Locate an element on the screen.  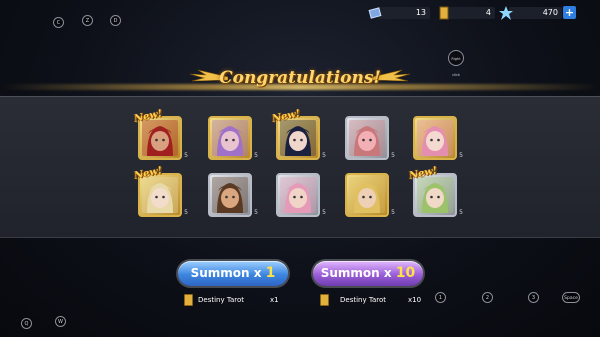
purple-haired-girl-portrait is located at coordinates (230, 138).